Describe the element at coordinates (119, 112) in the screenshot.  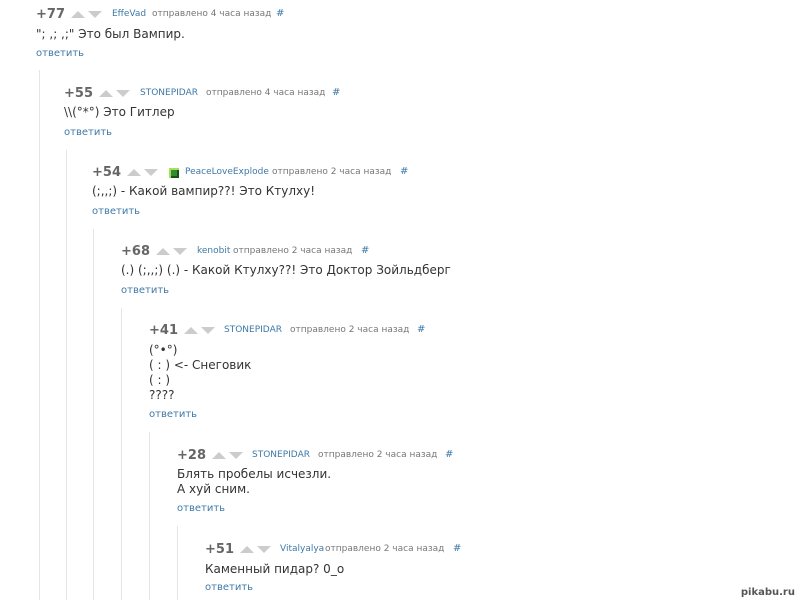
I see `comment-text: \\(°*°) Это Гитлер` at that location.